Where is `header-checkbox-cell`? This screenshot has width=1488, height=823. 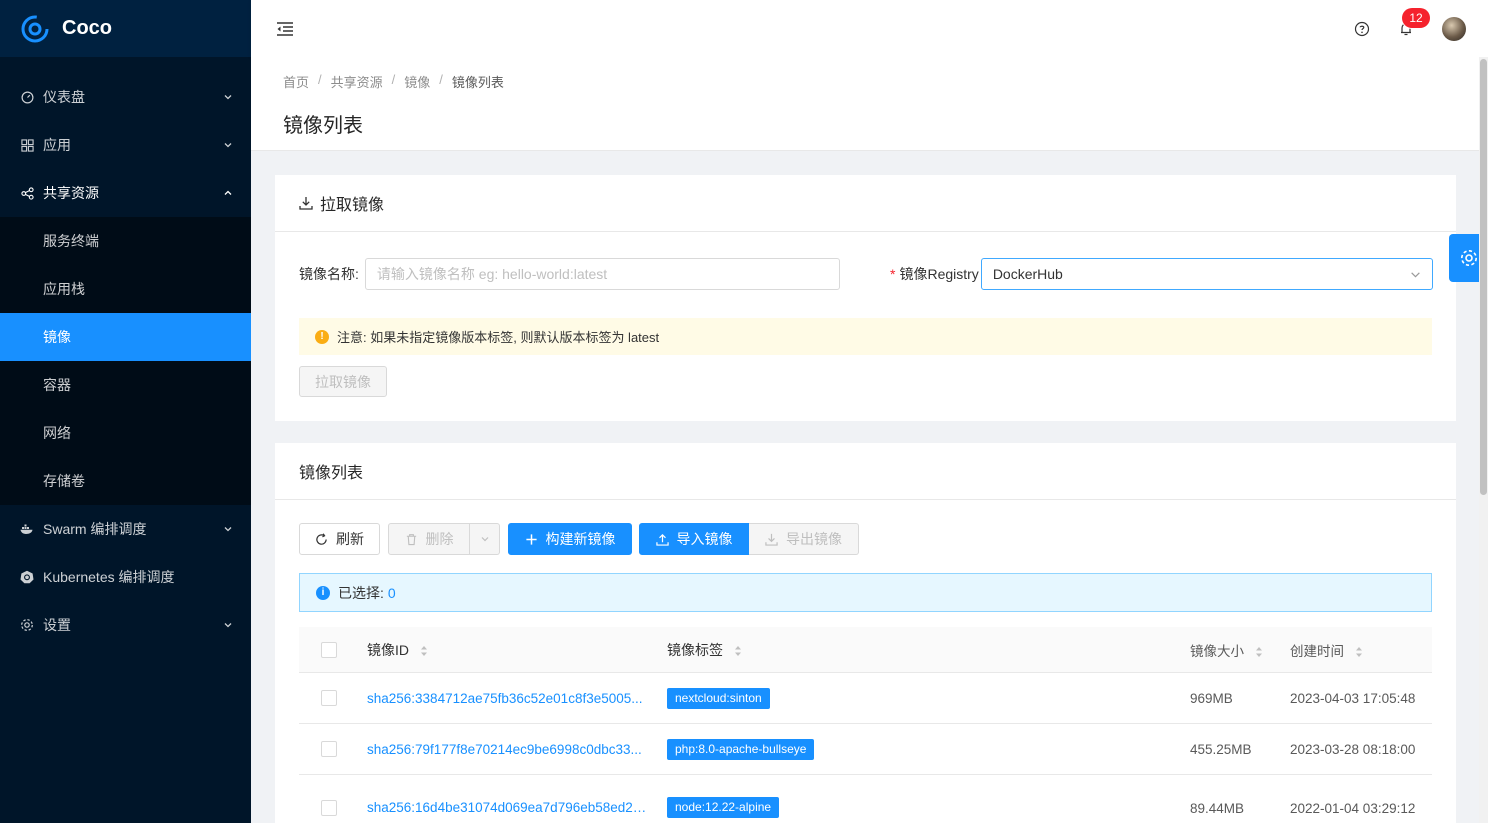
header-checkbox-cell is located at coordinates (333, 649).